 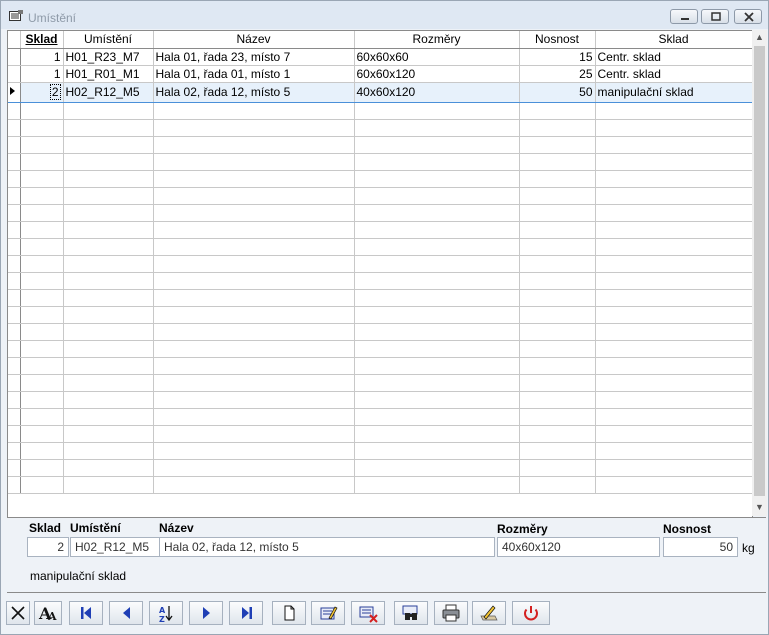 What do you see at coordinates (557, 74) in the screenshot?
I see `cell-nosnost: 25` at bounding box center [557, 74].